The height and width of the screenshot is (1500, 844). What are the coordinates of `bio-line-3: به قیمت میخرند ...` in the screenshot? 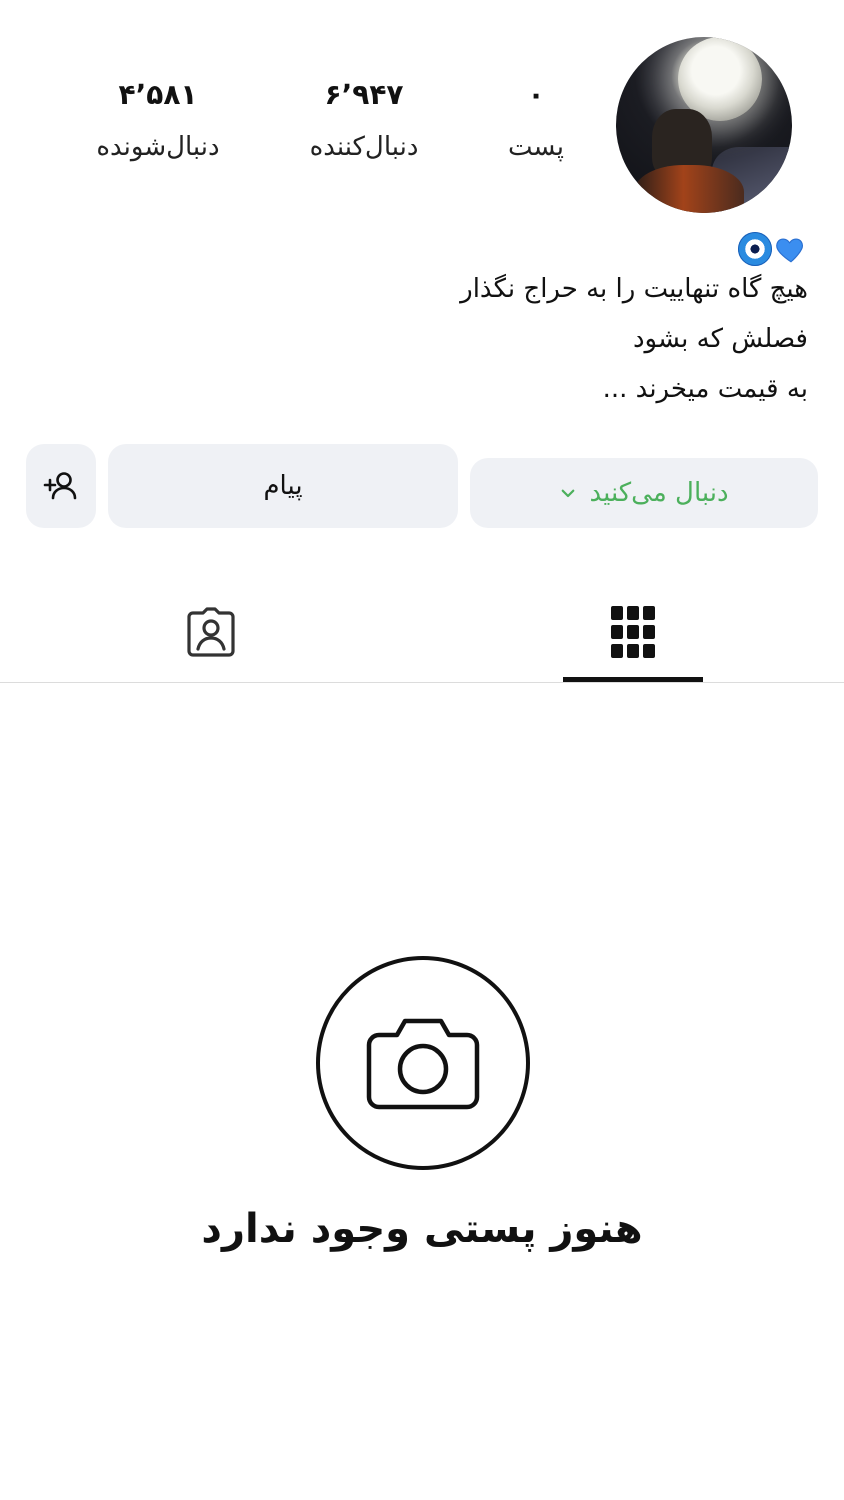 It's located at (705, 389).